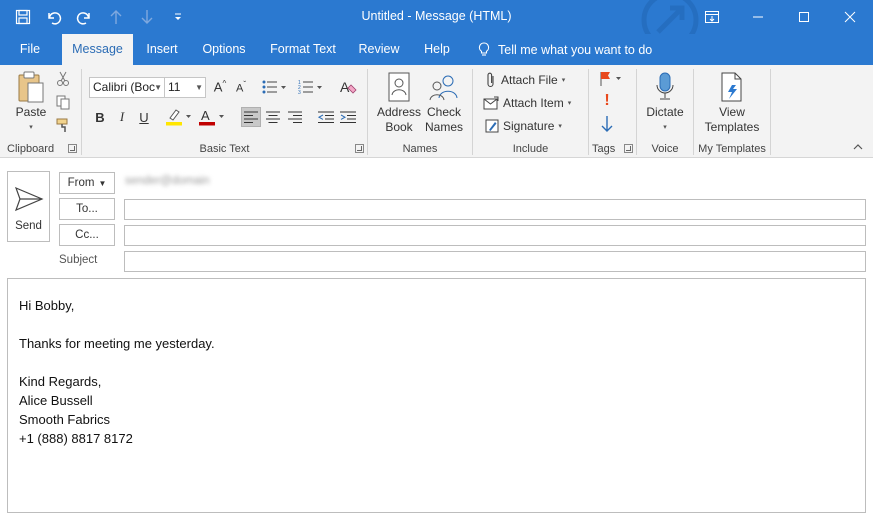 This screenshot has height=520, width=873. Describe the element at coordinates (437, 49) in the screenshot. I see `tab-help: Help` at that location.